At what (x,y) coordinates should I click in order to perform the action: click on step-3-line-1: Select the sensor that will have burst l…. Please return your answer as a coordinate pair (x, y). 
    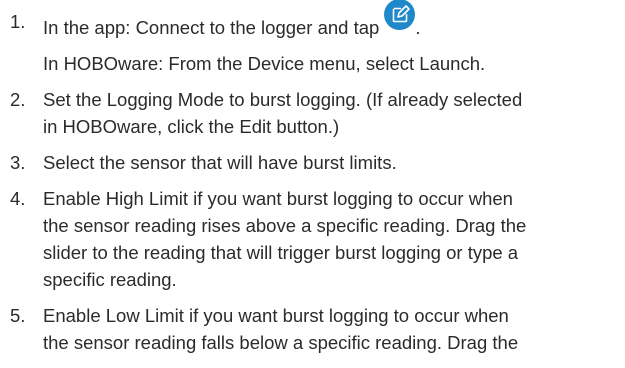
    Looking at the image, I should click on (220, 162).